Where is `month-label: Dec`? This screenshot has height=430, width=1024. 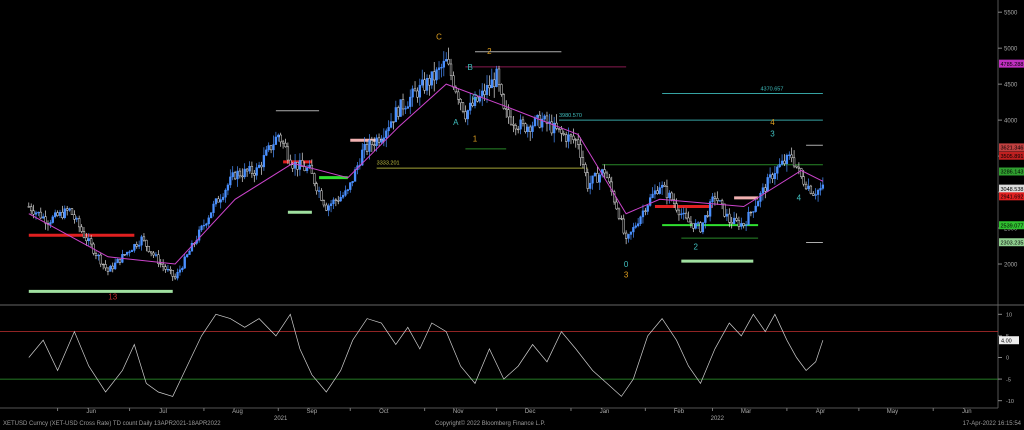
month-label: Dec is located at coordinates (530, 412).